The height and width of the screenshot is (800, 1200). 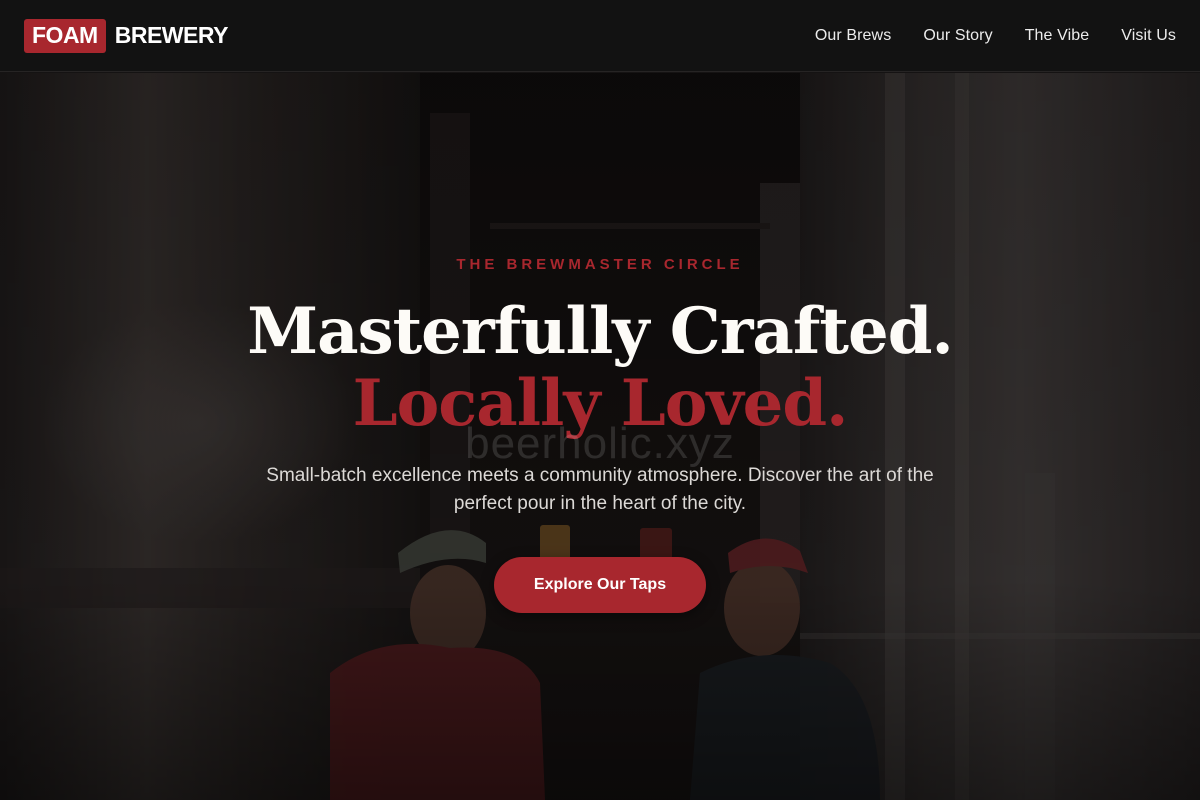 What do you see at coordinates (171, 35) in the screenshot?
I see `logo-text: BREWERY` at bounding box center [171, 35].